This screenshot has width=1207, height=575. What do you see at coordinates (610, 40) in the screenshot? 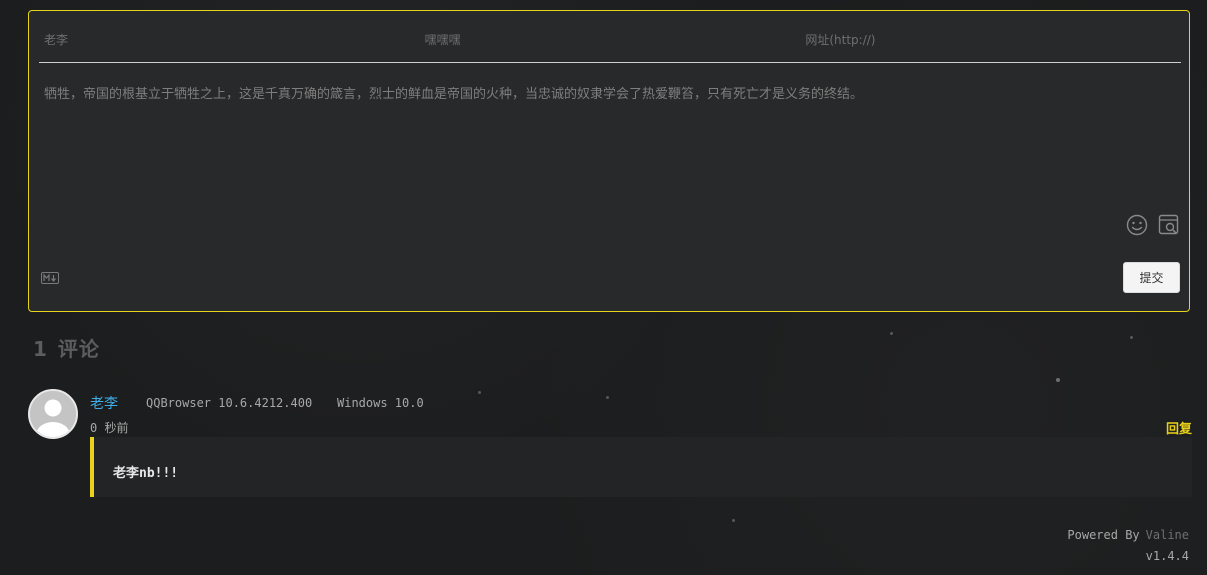
I see `mail-input` at bounding box center [610, 40].